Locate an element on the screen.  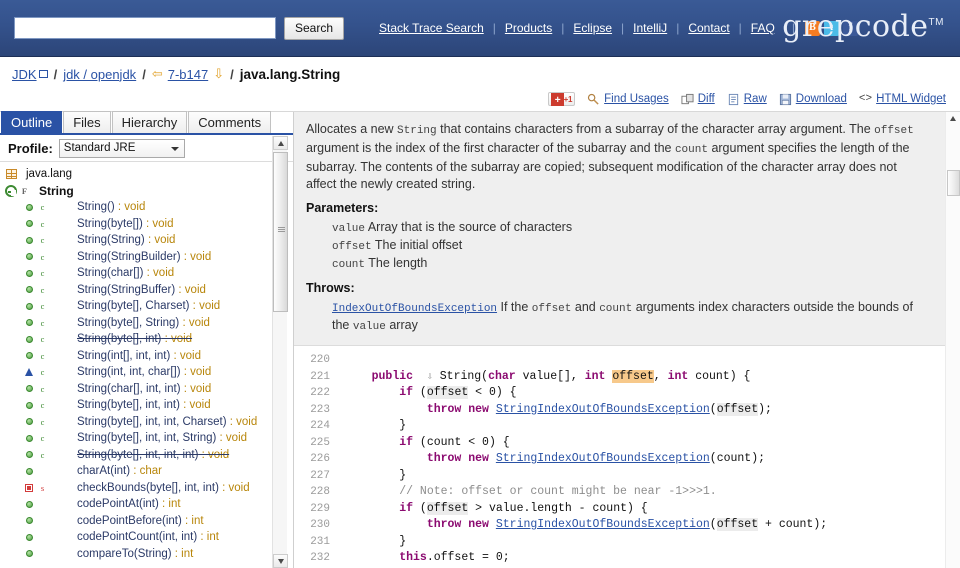
nav-stack-trace-search: Stack Trace Search is located at coordinates (431, 28).